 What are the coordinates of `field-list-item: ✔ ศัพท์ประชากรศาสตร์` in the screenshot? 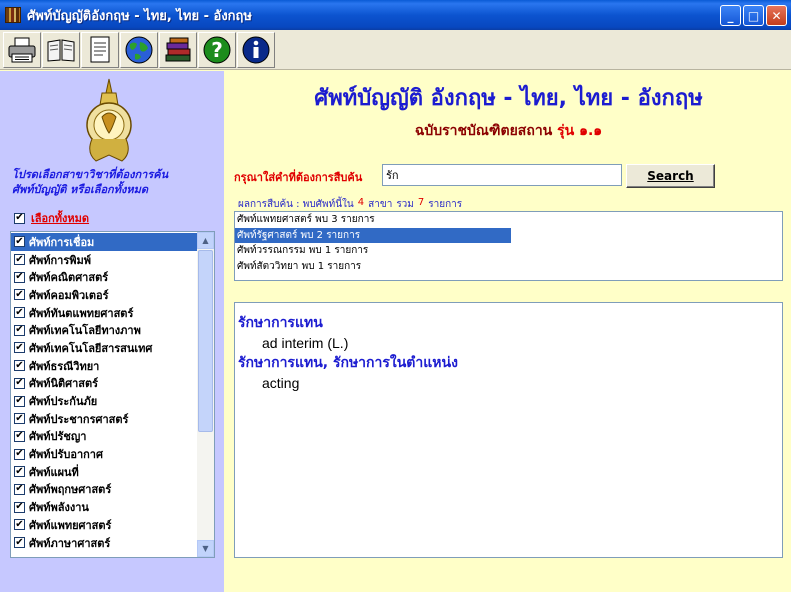 It's located at (104, 419).